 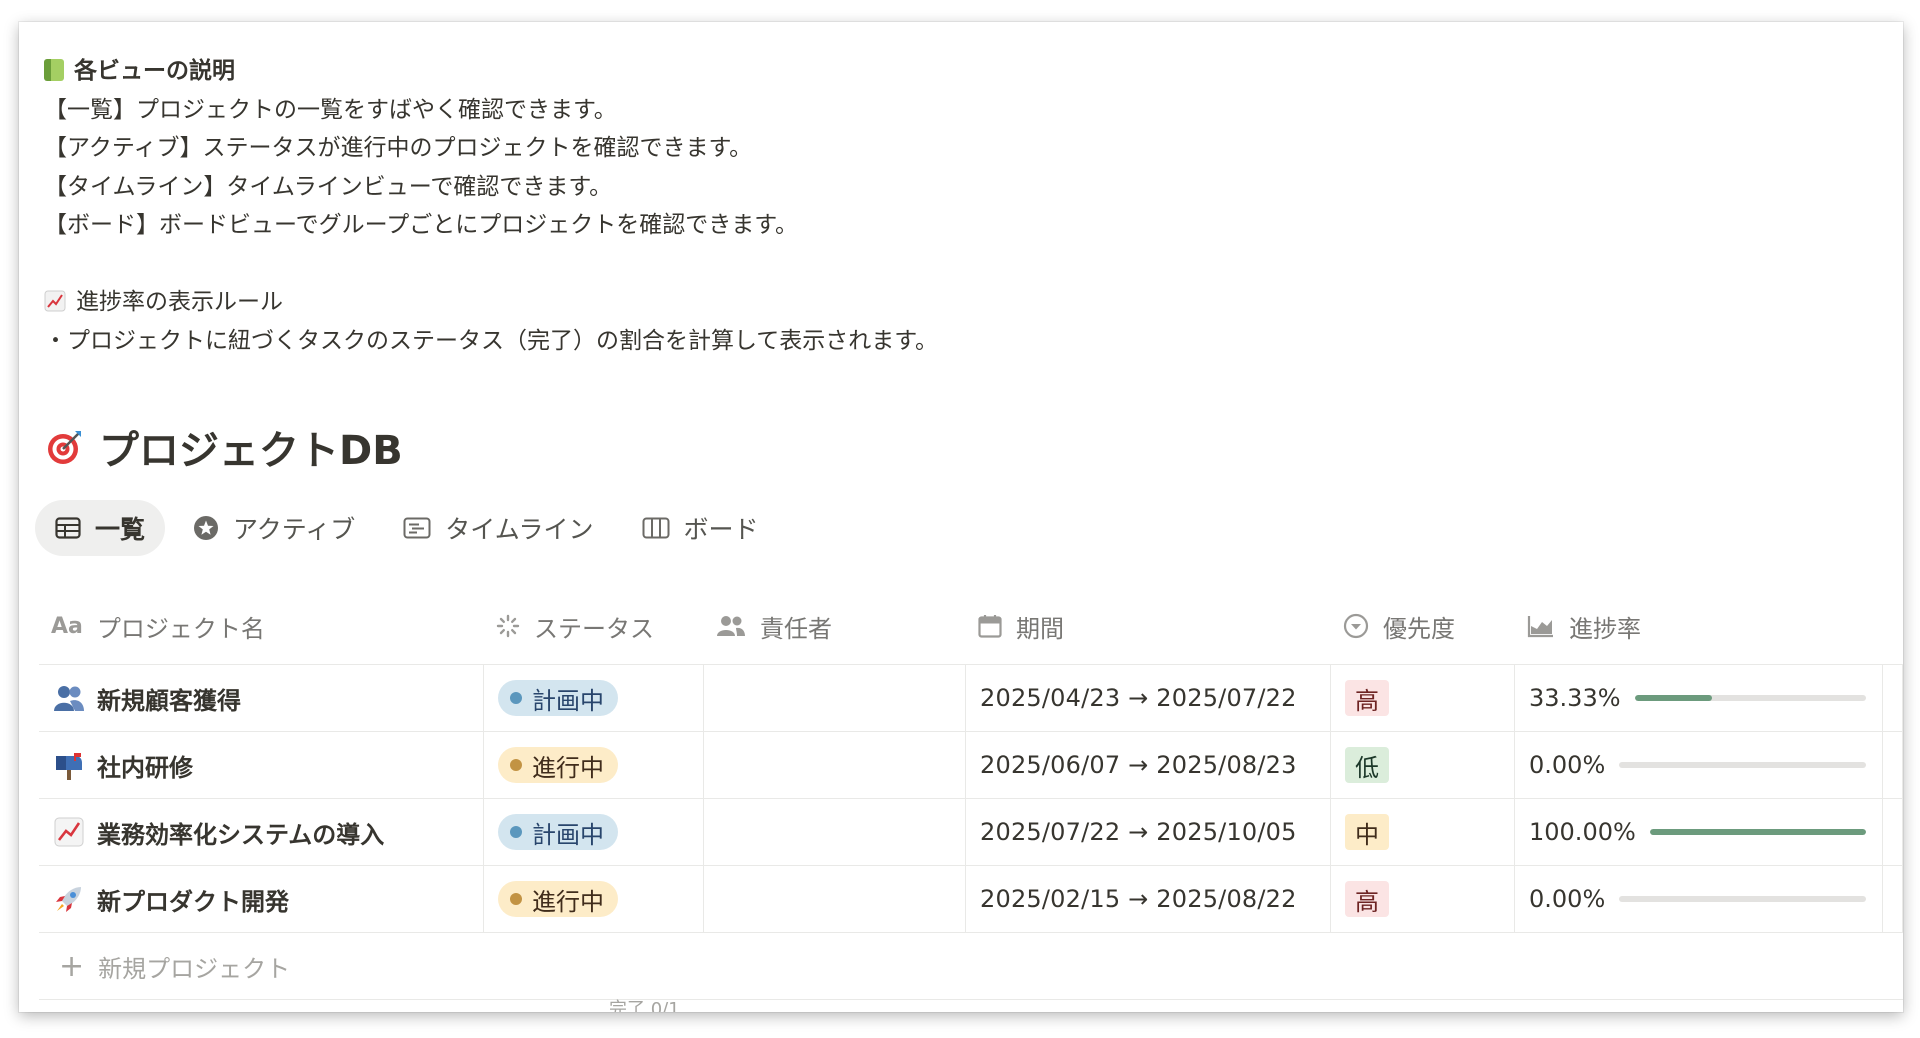 What do you see at coordinates (72, 966) in the screenshot?
I see `plus-icon: +` at bounding box center [72, 966].